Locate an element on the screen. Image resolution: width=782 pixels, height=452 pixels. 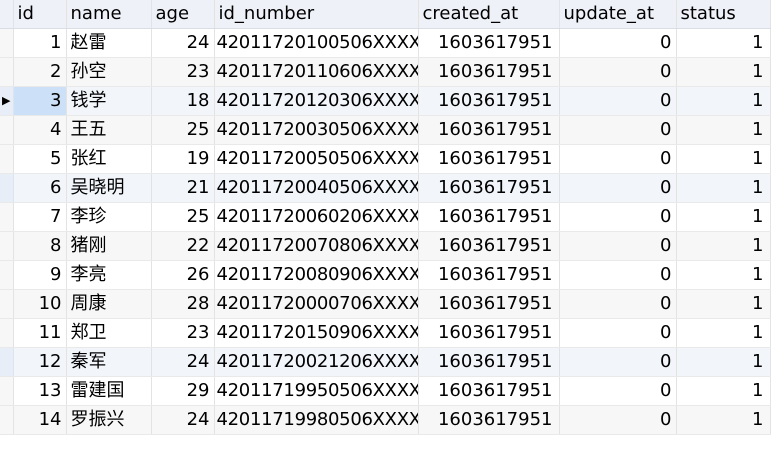
cell-id-number: 42011720150906XXXX is located at coordinates (316, 333).